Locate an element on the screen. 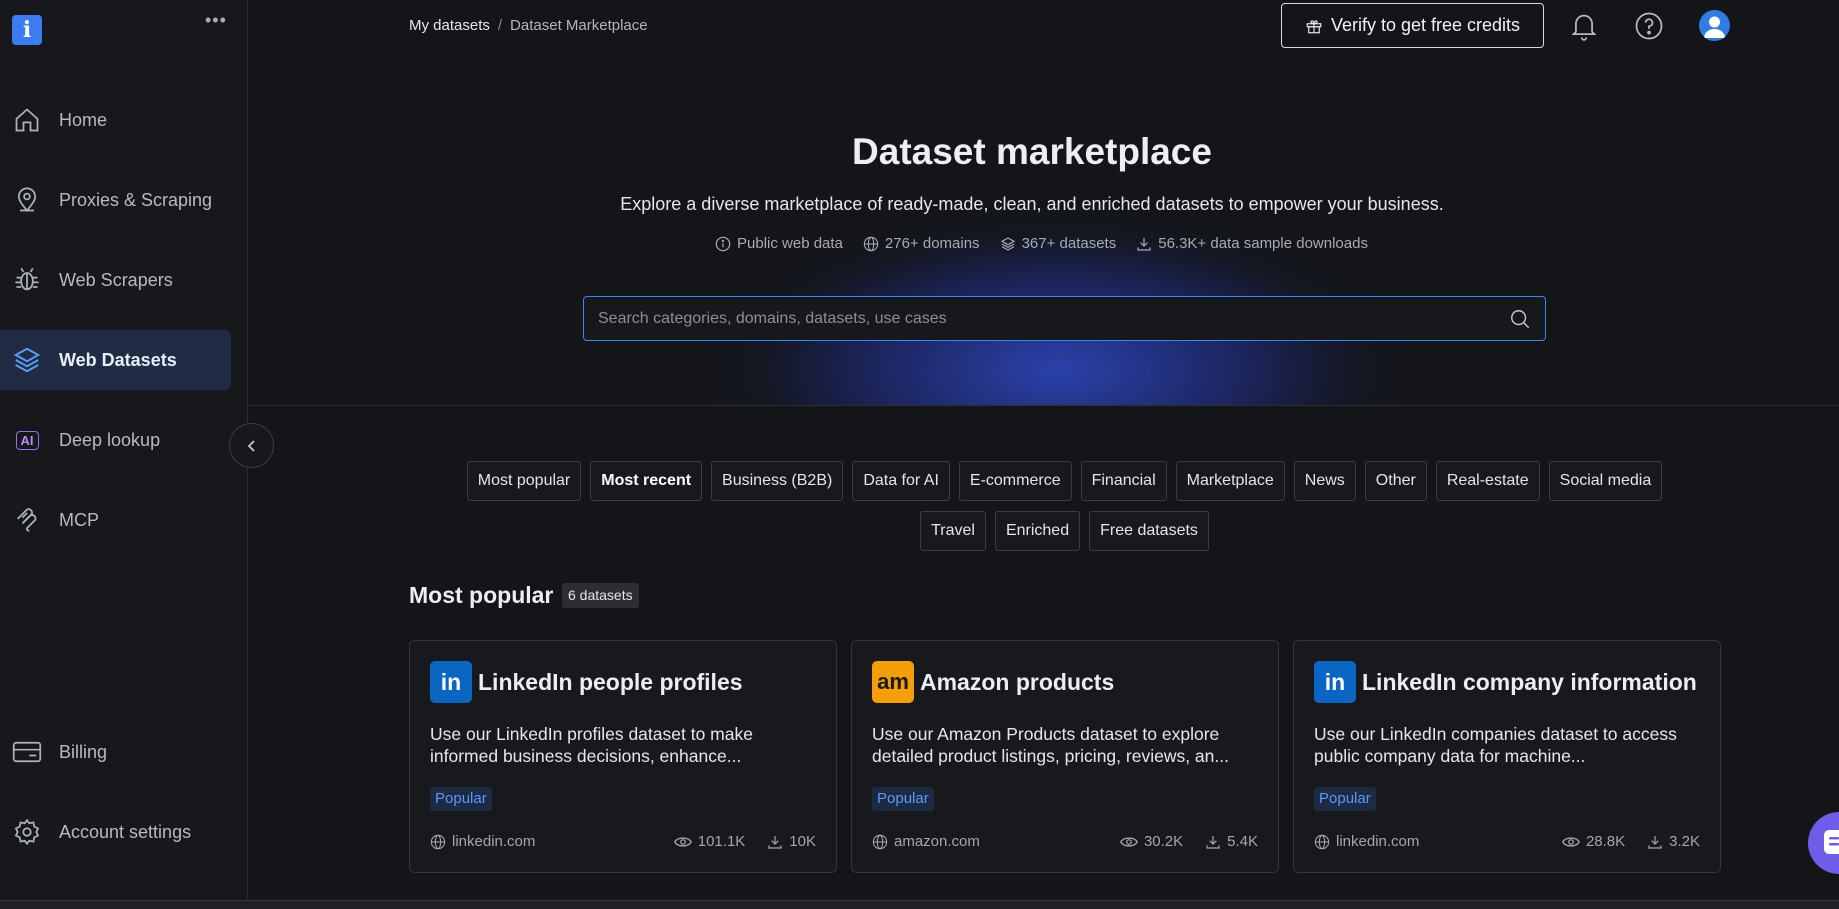  filter-business-b2b: Business (B2B) is located at coordinates (777, 481).